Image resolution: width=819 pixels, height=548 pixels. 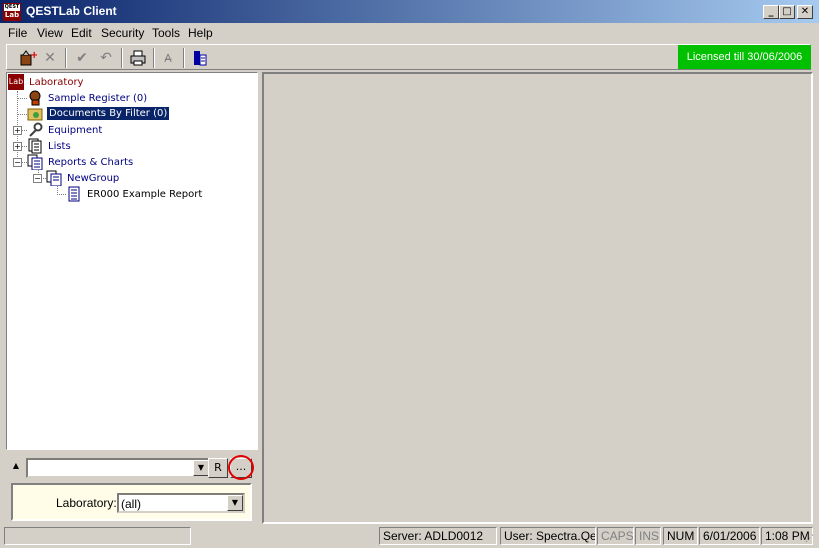 I want to click on reports-icon, so click(x=35, y=162).